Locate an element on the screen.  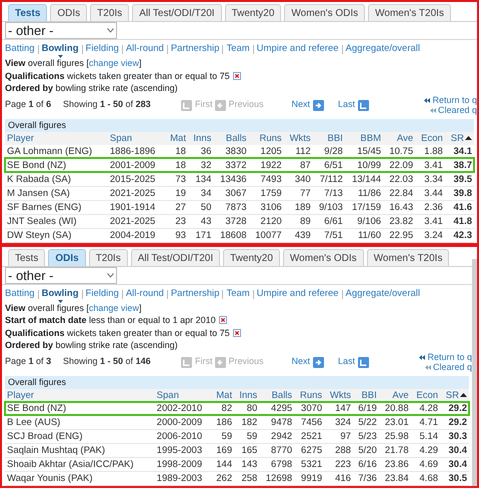
column-header: SR is located at coordinates (454, 395).